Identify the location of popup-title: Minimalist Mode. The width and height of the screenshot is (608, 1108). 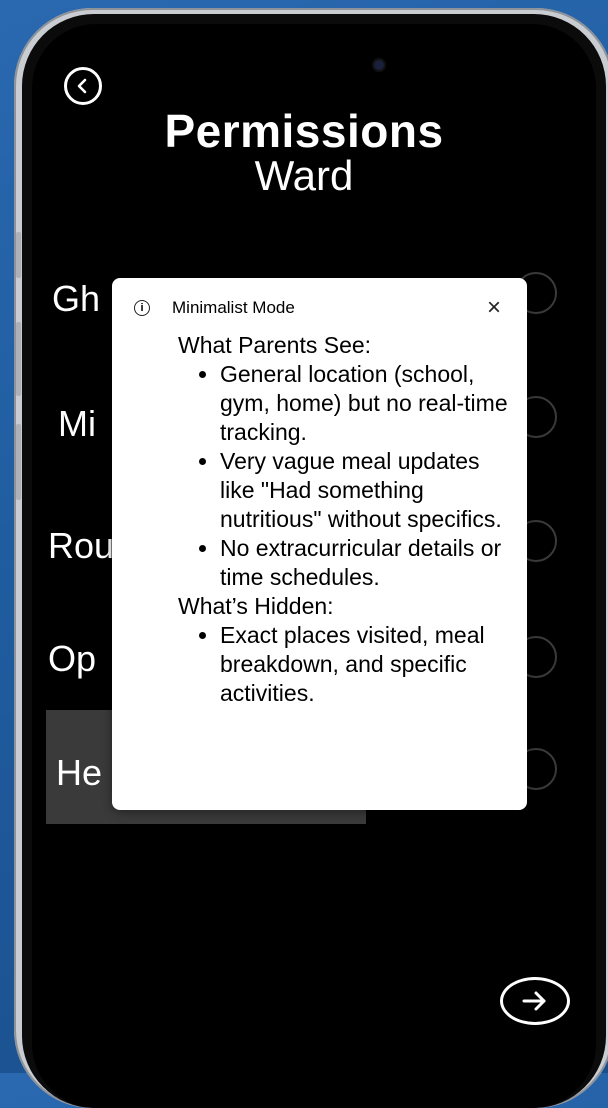
(233, 307).